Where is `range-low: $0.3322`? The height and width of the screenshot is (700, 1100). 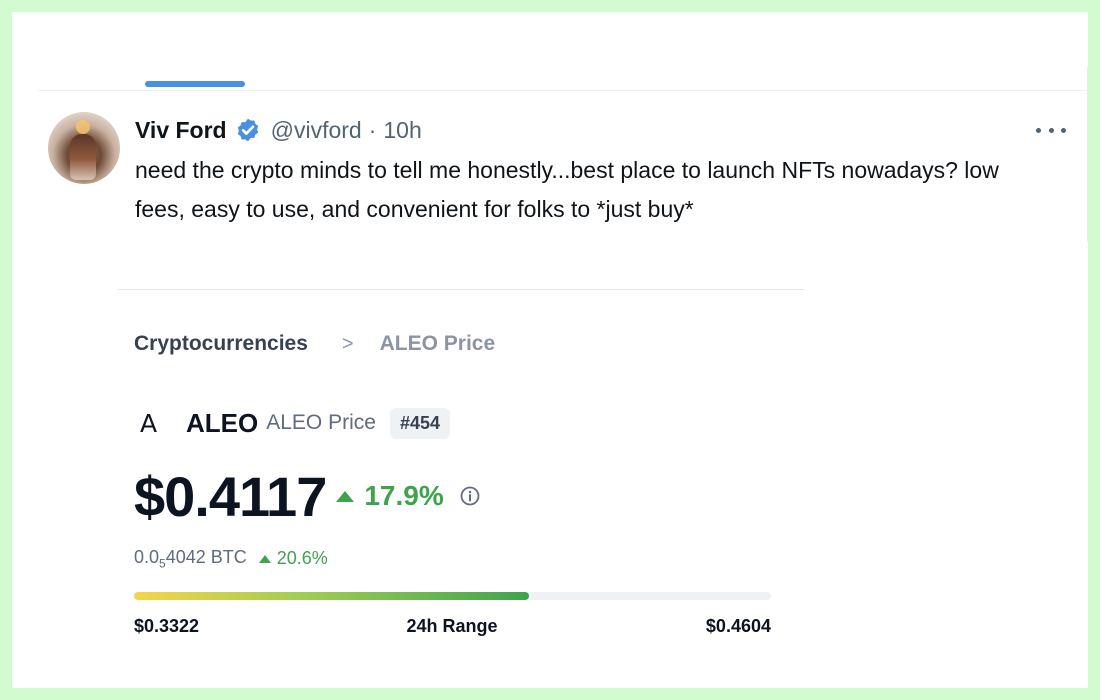
range-low: $0.3322 is located at coordinates (167, 626).